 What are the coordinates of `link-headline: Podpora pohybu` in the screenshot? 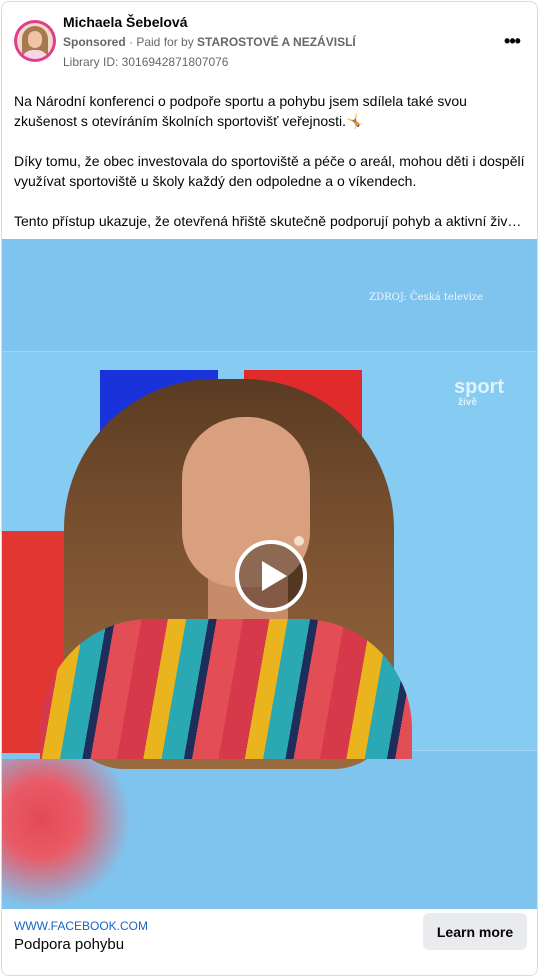 It's located at (69, 944).